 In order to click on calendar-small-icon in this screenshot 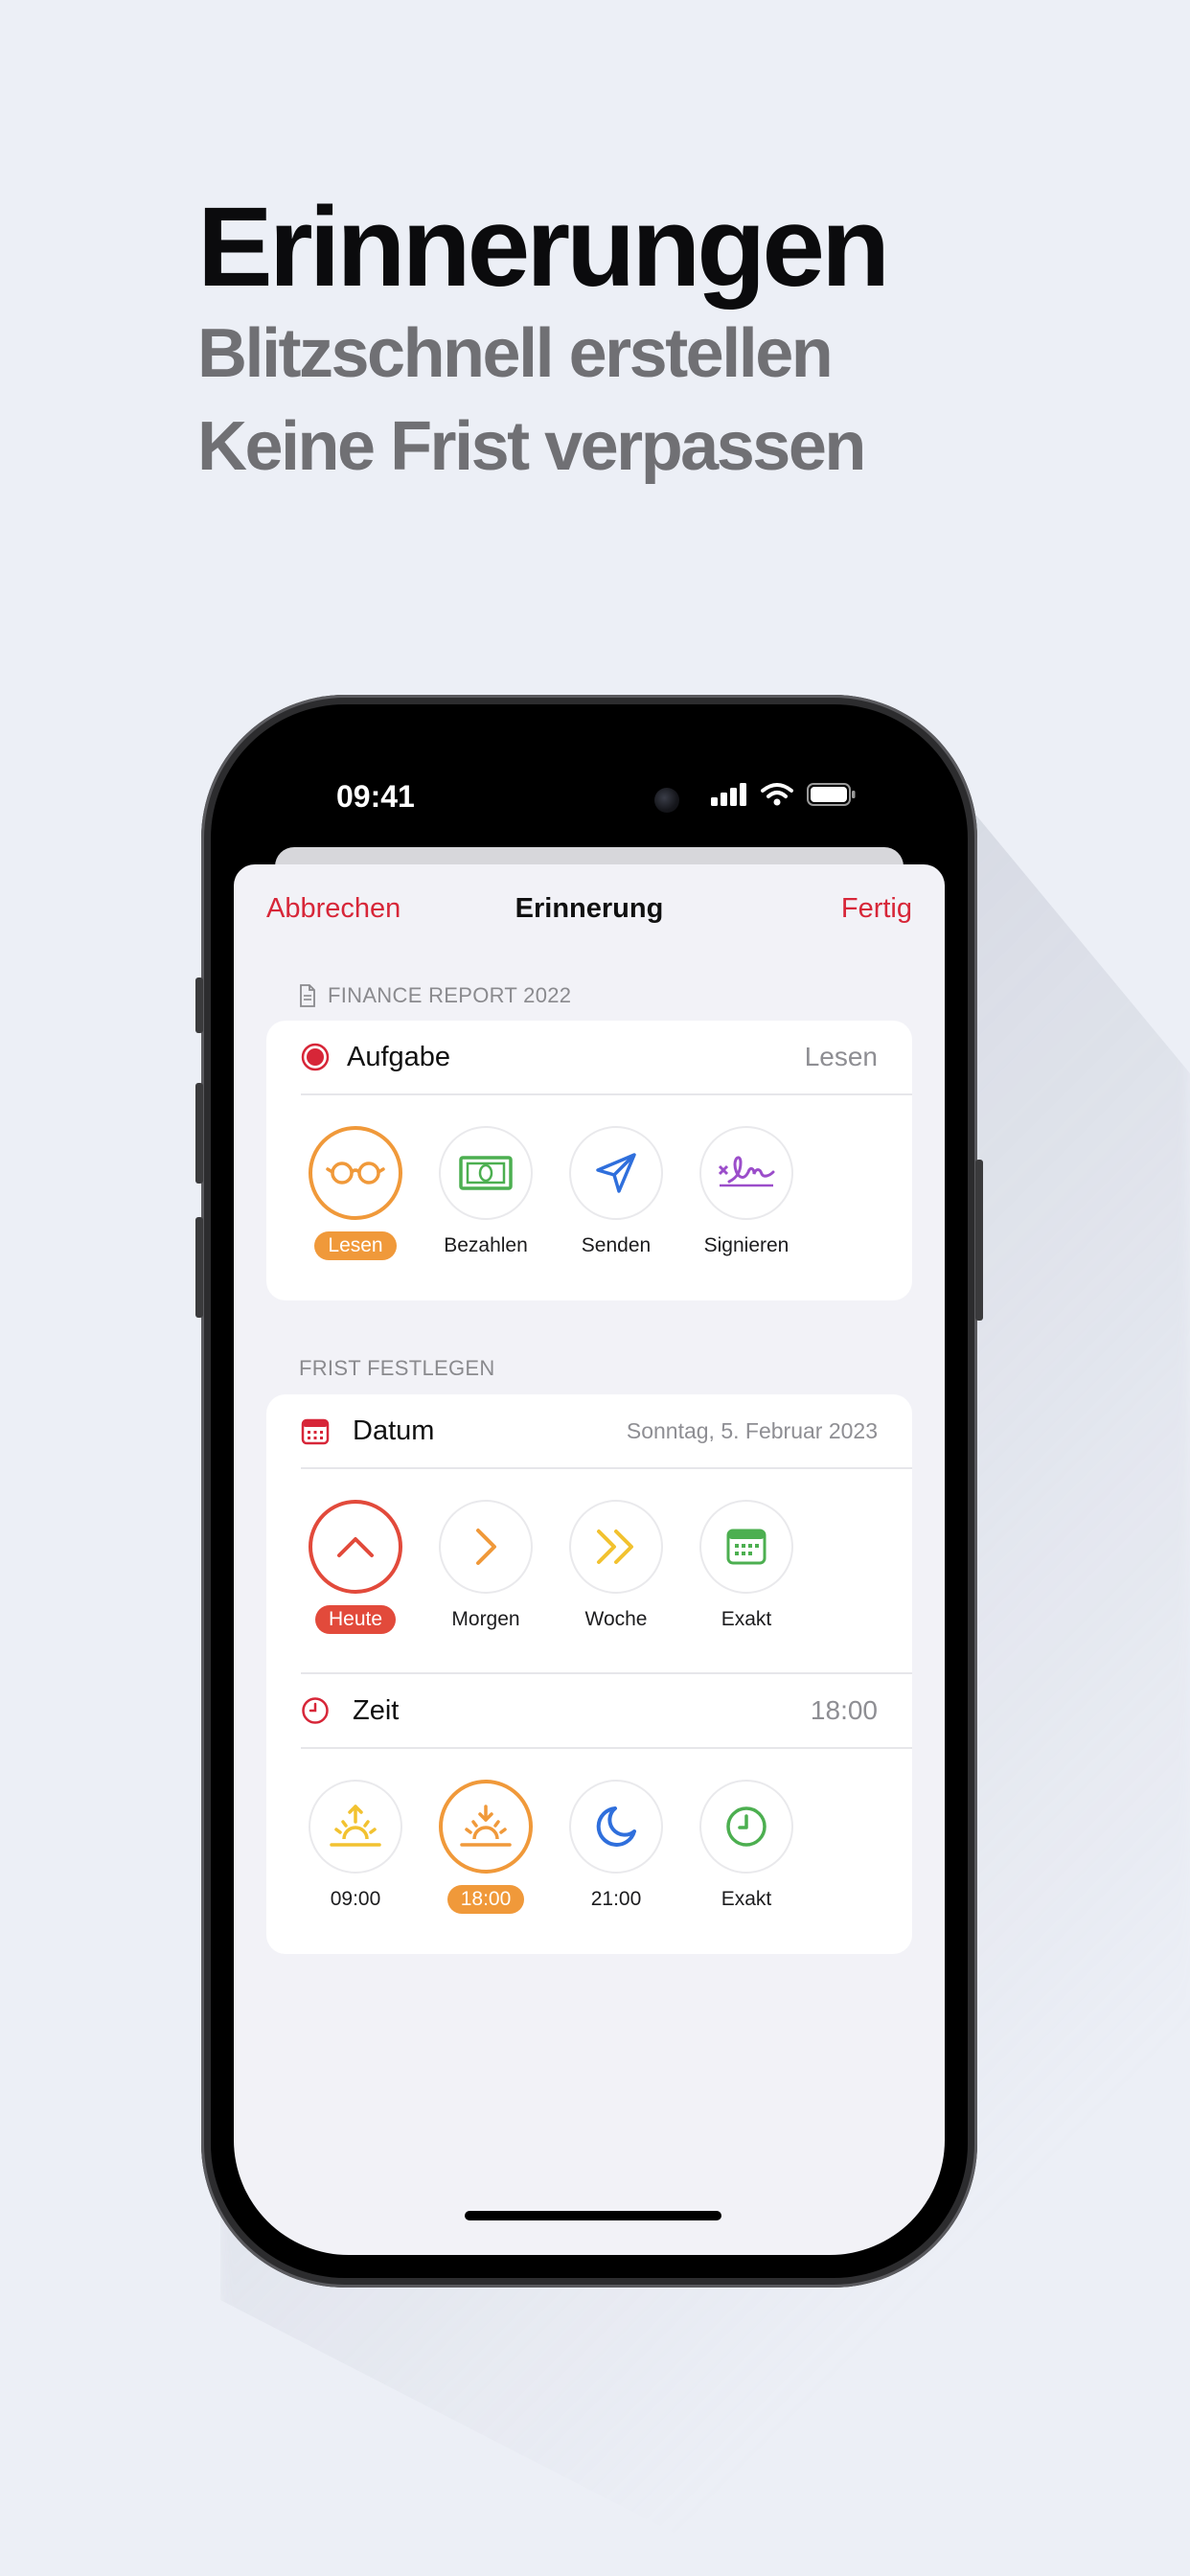, I will do `click(316, 1431)`.